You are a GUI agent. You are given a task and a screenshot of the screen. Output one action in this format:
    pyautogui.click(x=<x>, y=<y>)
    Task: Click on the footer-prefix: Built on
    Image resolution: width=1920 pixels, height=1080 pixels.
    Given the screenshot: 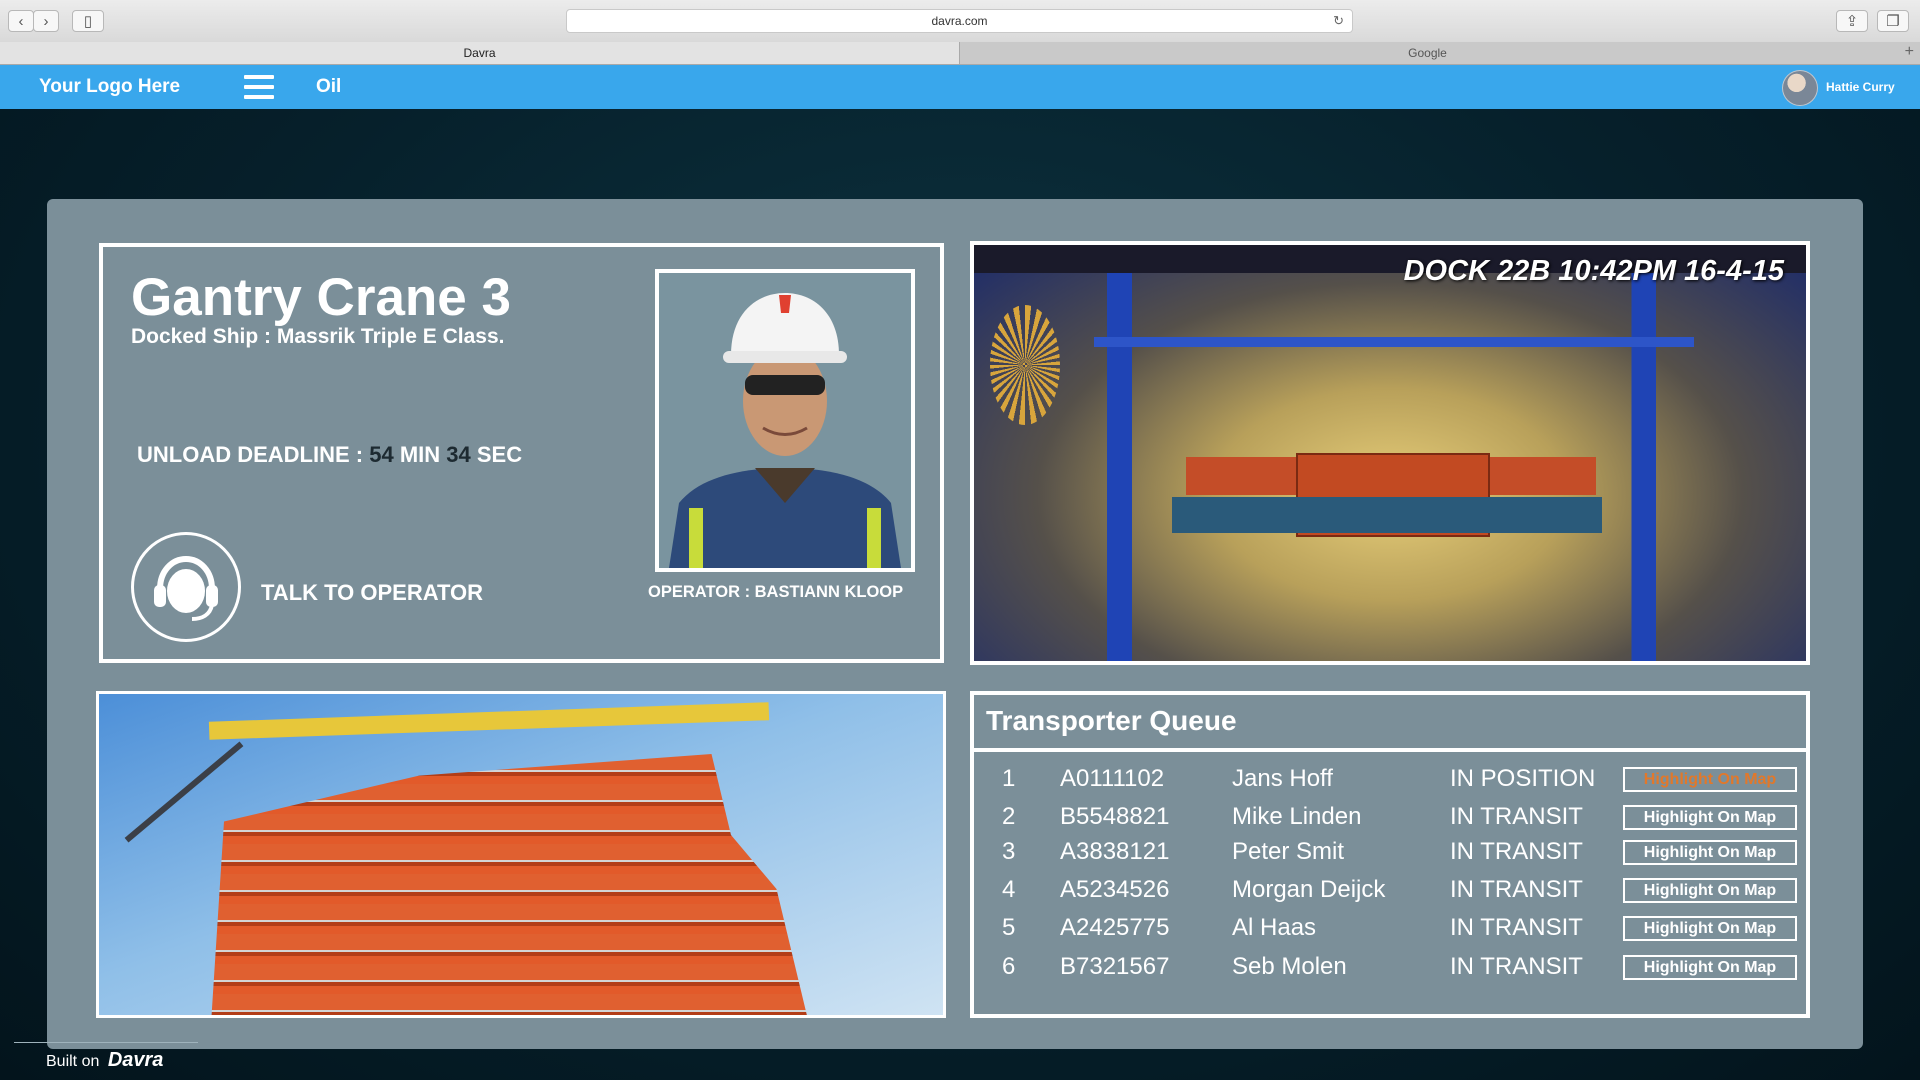 What is the action you would take?
    pyautogui.click(x=75, y=1061)
    